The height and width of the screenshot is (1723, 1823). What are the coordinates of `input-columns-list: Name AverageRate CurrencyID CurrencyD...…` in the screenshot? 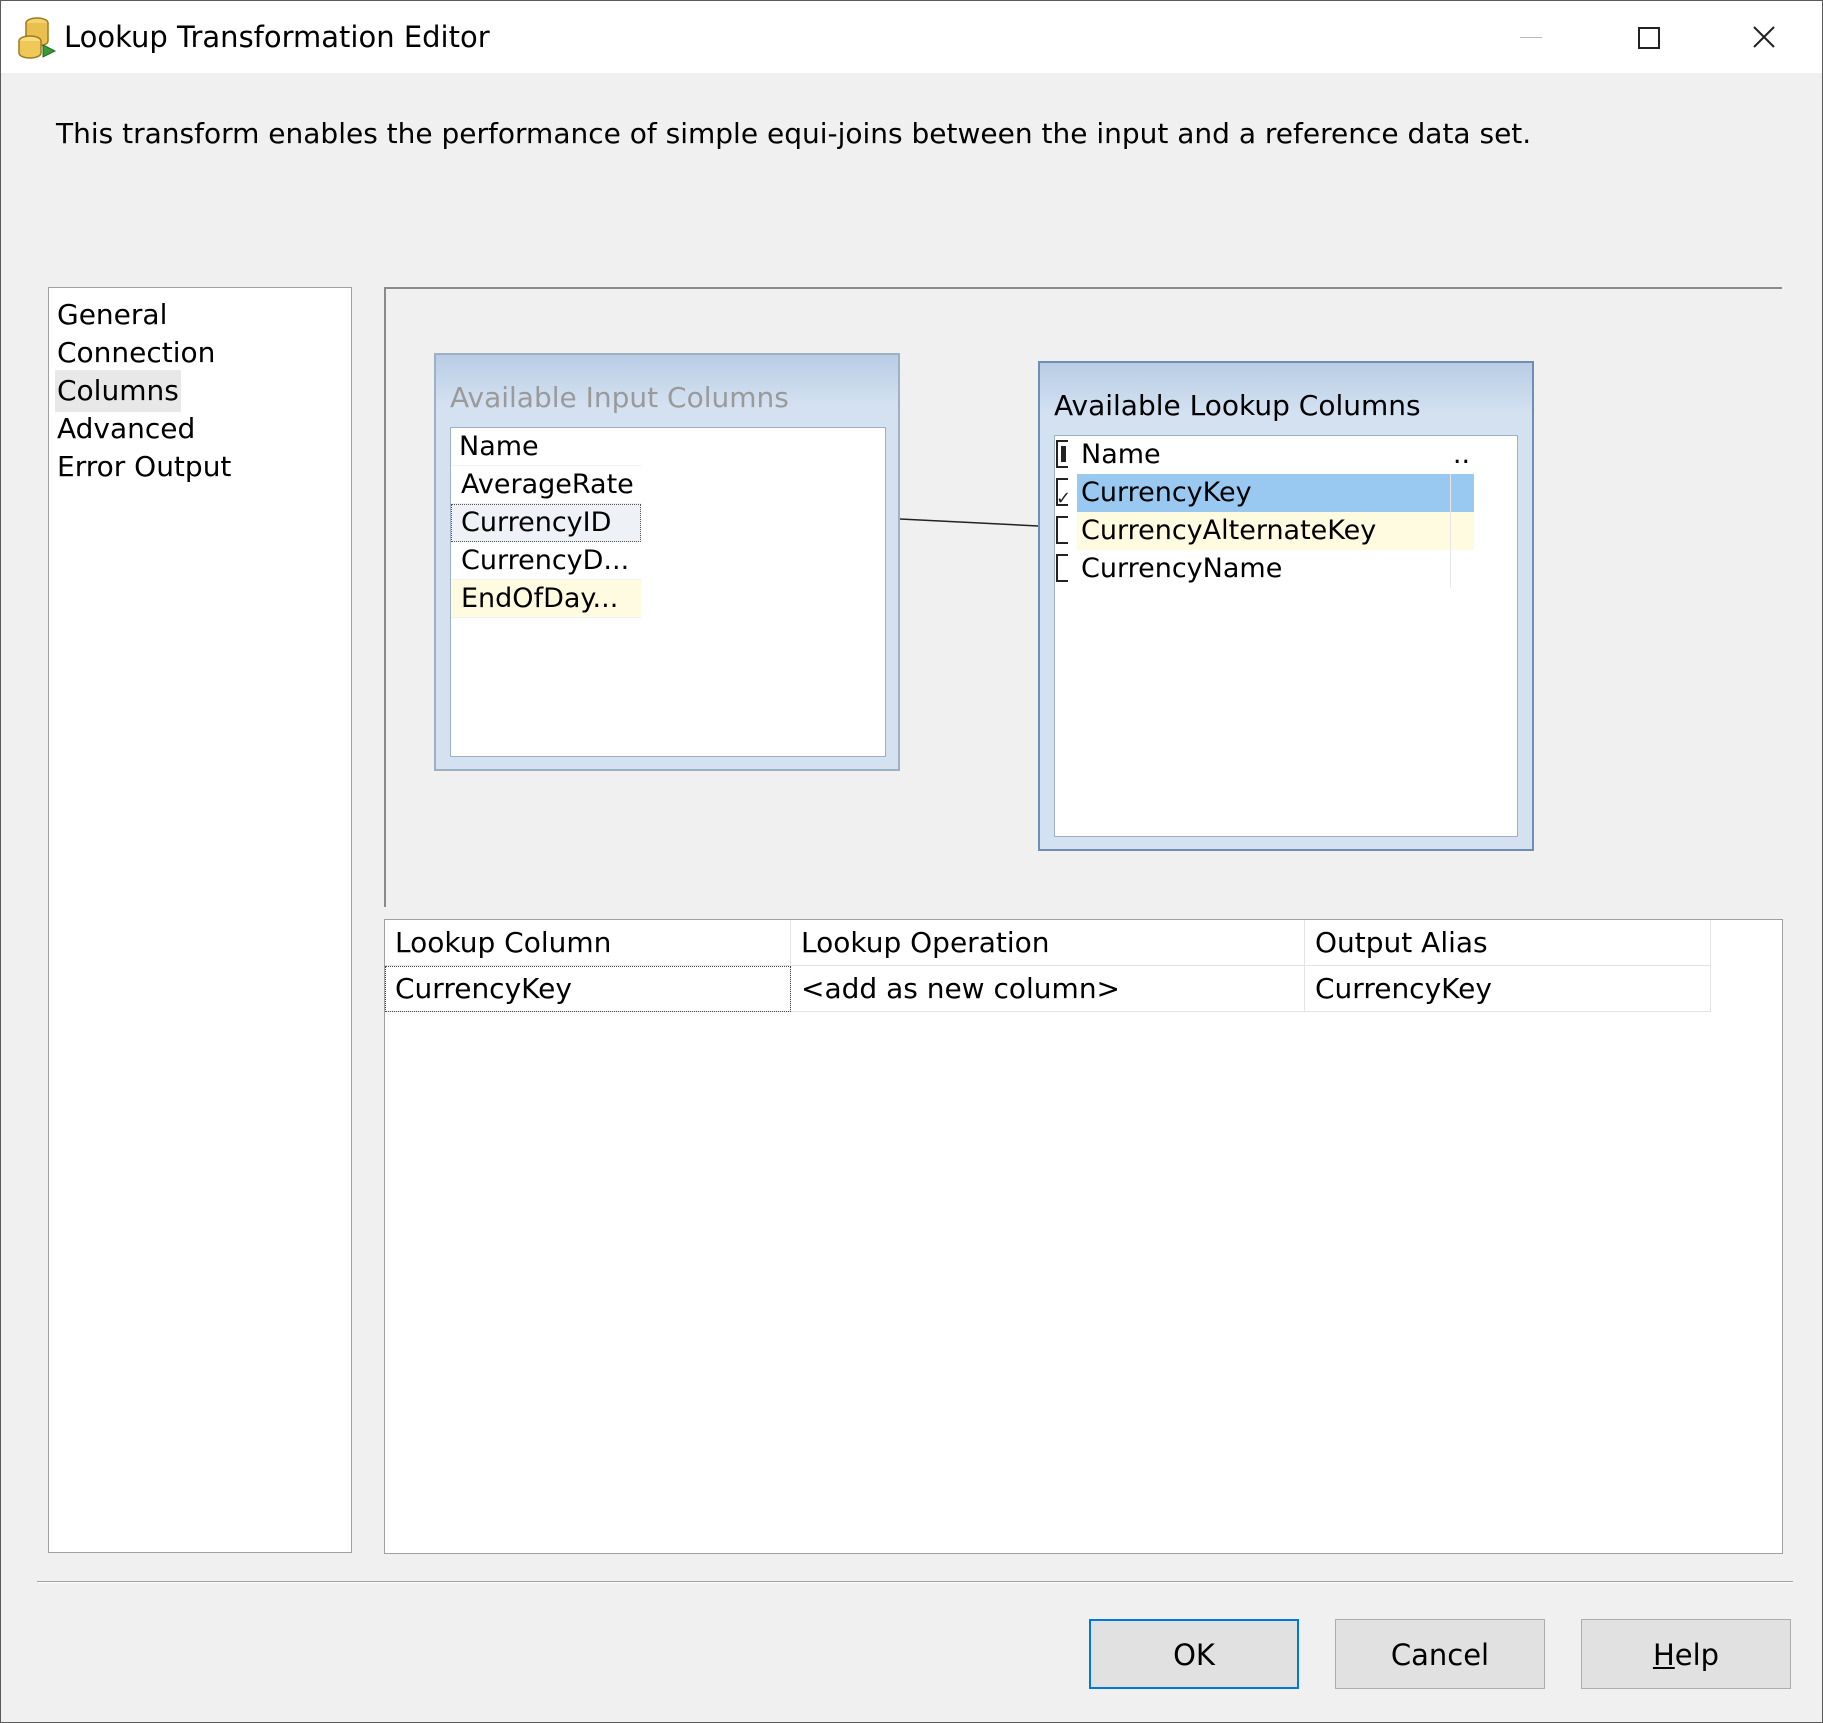 It's located at (668, 592).